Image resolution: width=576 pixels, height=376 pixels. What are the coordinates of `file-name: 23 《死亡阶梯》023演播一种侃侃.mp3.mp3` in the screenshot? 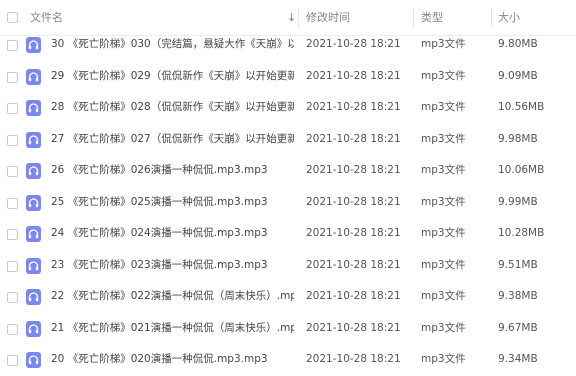 It's located at (172, 266).